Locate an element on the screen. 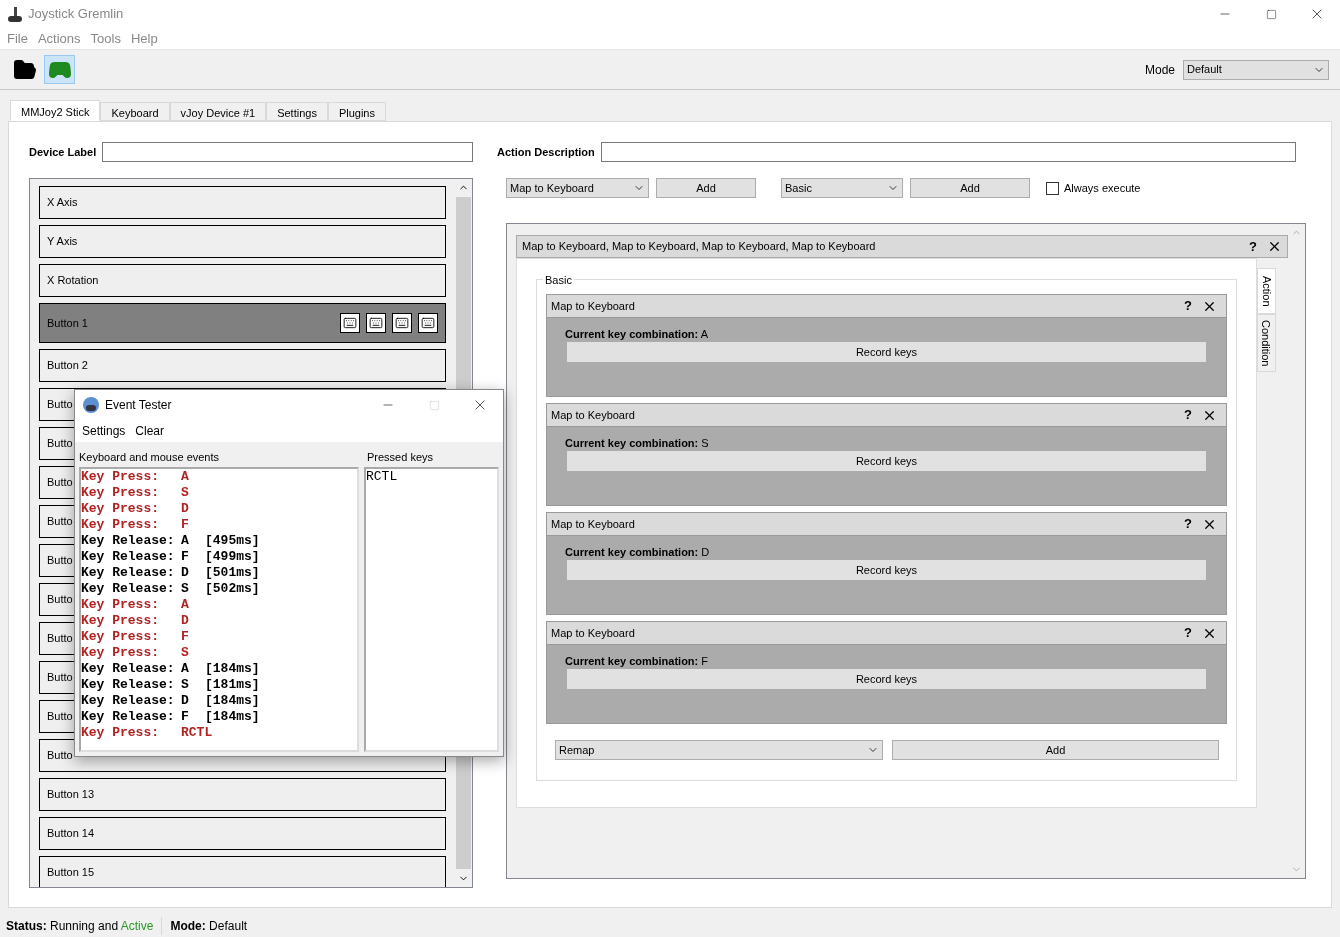  menu-item: Help is located at coordinates (144, 38).